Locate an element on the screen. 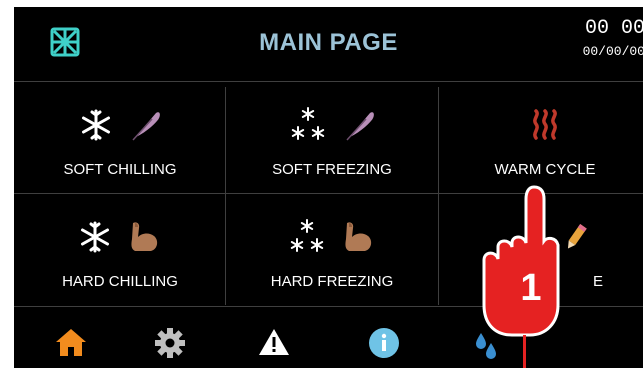  tile-label: E is located at coordinates (597, 281).